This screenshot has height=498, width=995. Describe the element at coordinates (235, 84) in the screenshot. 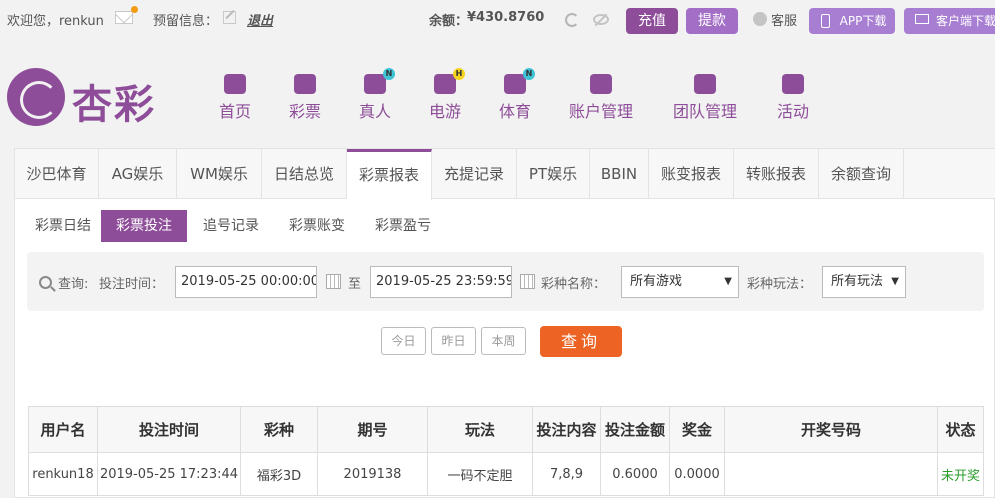

I see `home-icon` at that location.